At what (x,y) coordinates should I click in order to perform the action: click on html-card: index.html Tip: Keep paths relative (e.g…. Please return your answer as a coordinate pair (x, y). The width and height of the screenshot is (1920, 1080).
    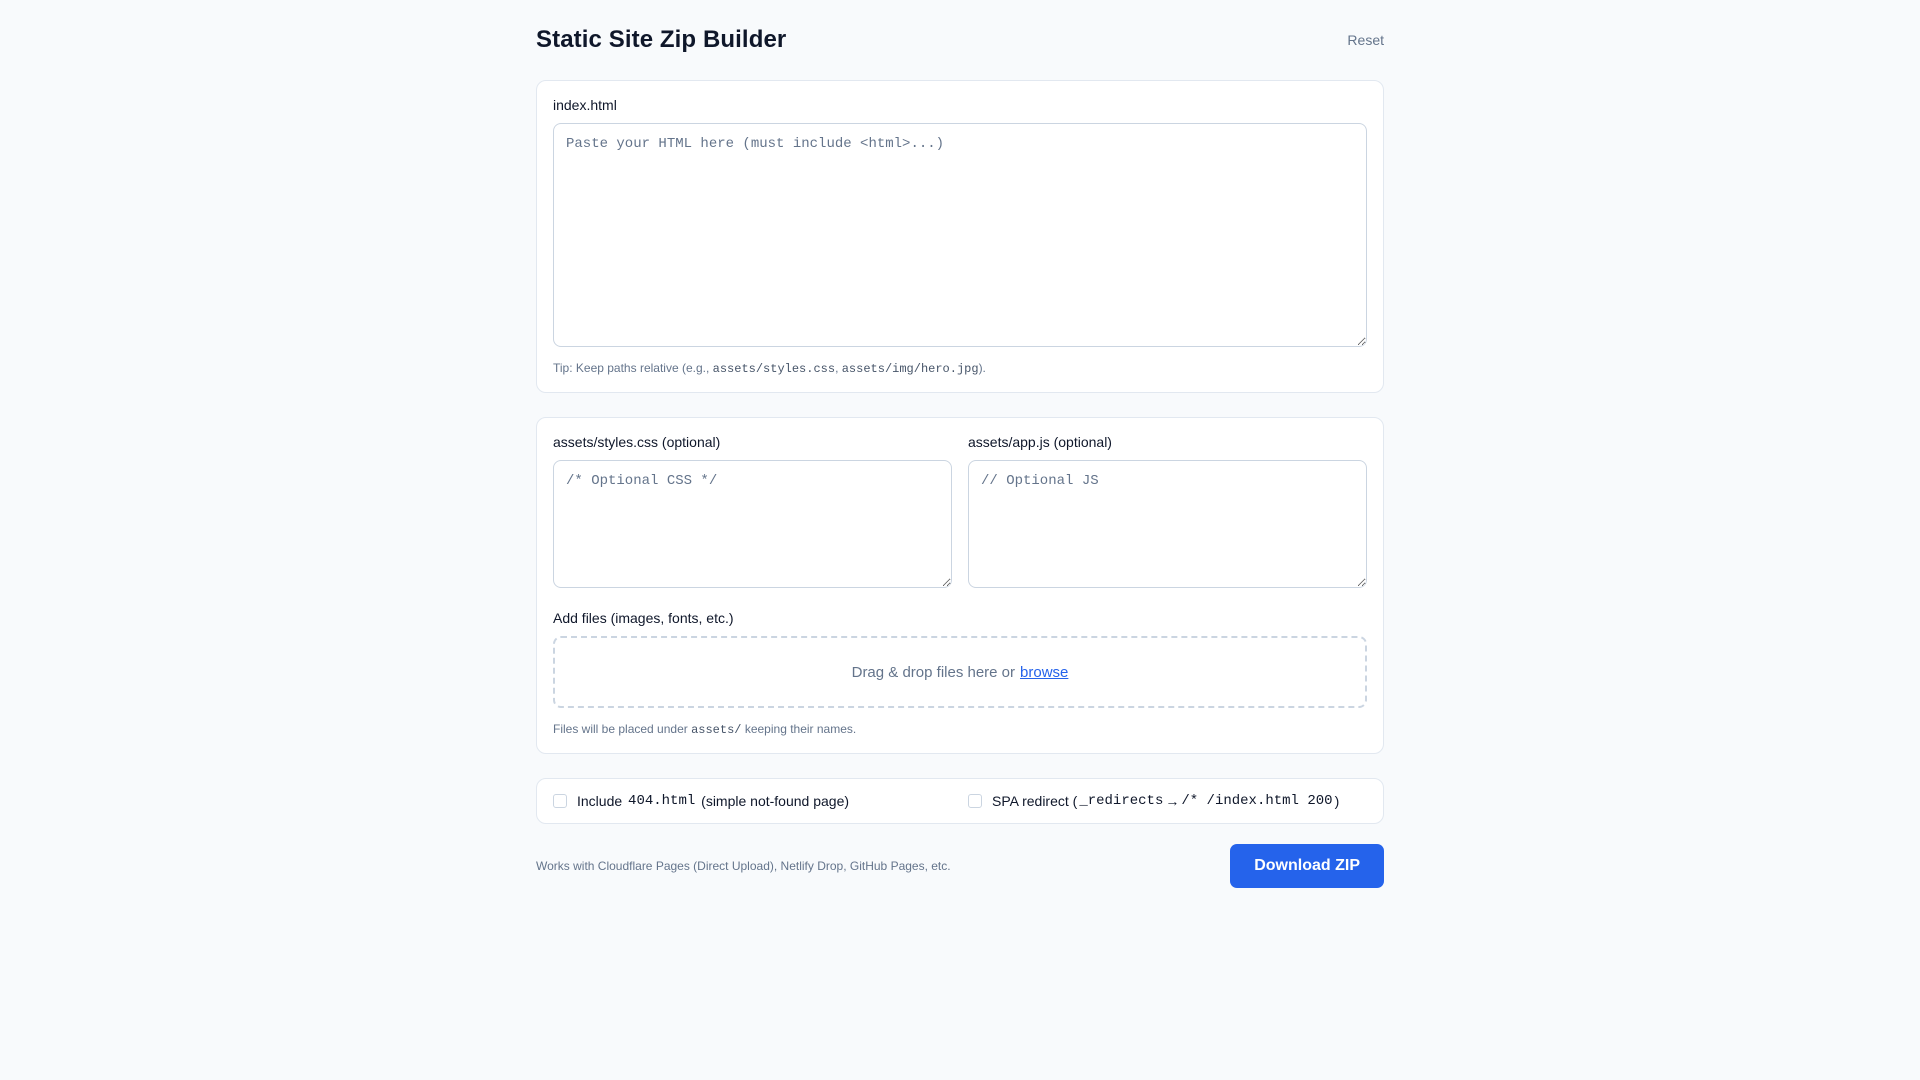
    Looking at the image, I should click on (960, 236).